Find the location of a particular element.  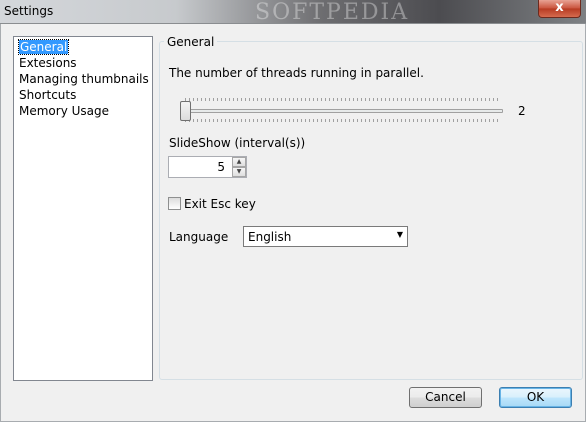

language-select: English ▼ is located at coordinates (325, 236).